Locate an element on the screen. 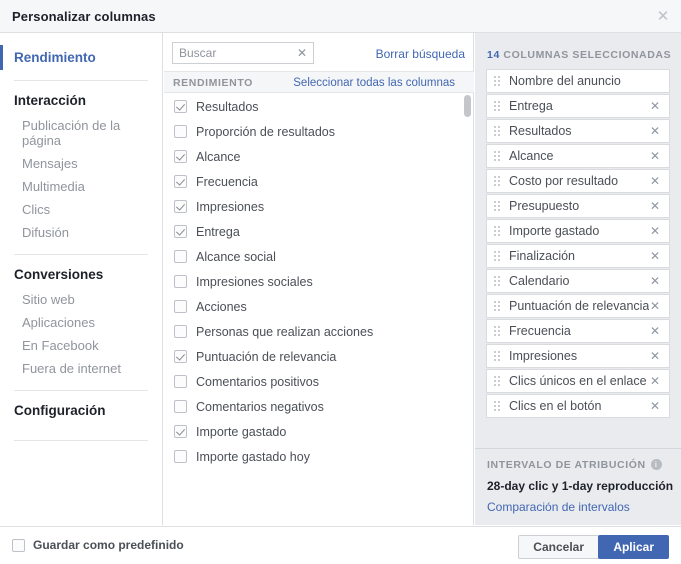 This screenshot has height=564, width=681. column-option-label: Importe gastado hoy is located at coordinates (253, 456).